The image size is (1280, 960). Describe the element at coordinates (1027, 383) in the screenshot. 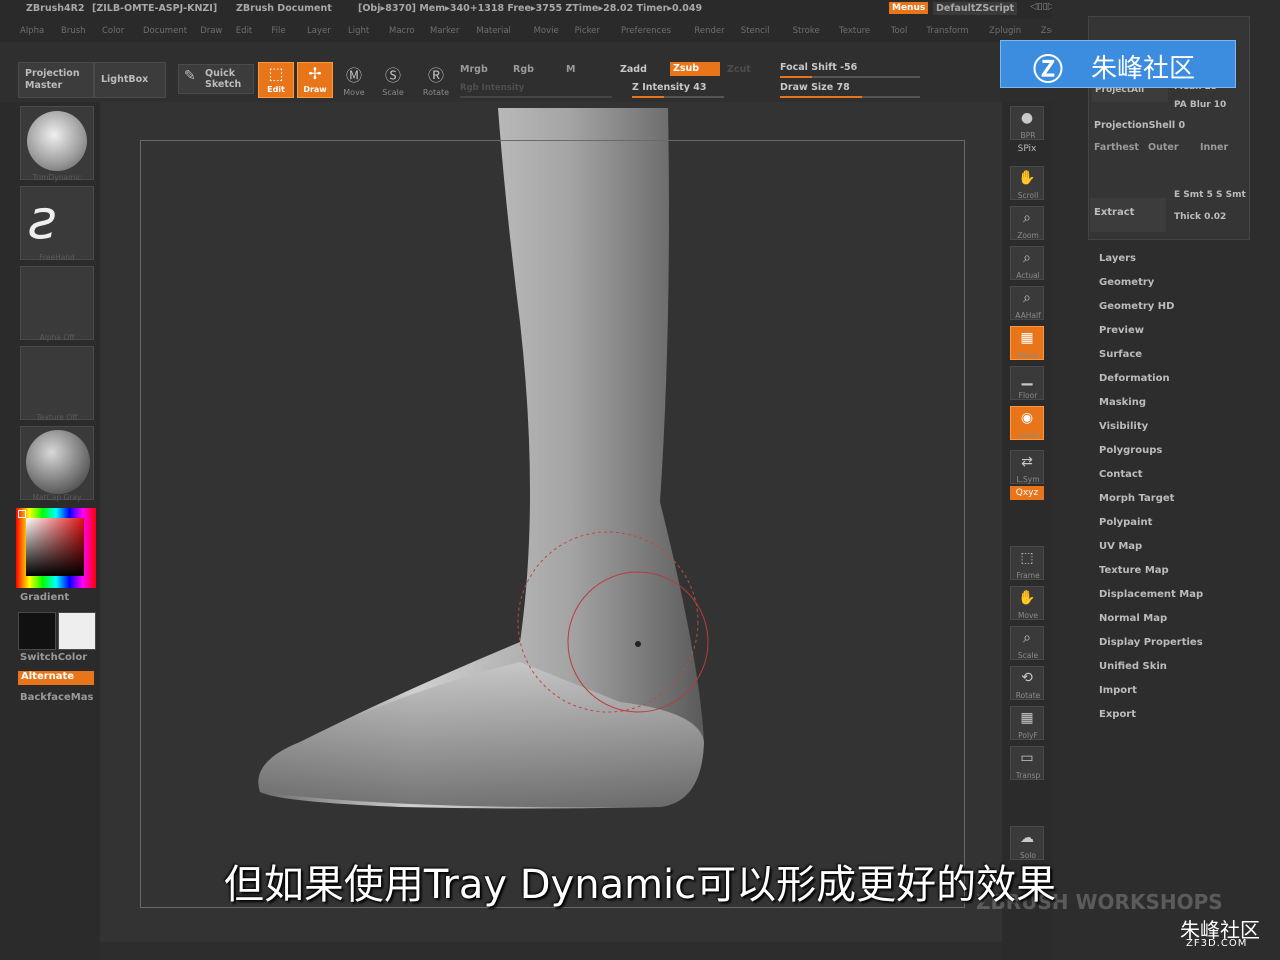

I see `shelf-floor-button: ▁ Floor` at that location.